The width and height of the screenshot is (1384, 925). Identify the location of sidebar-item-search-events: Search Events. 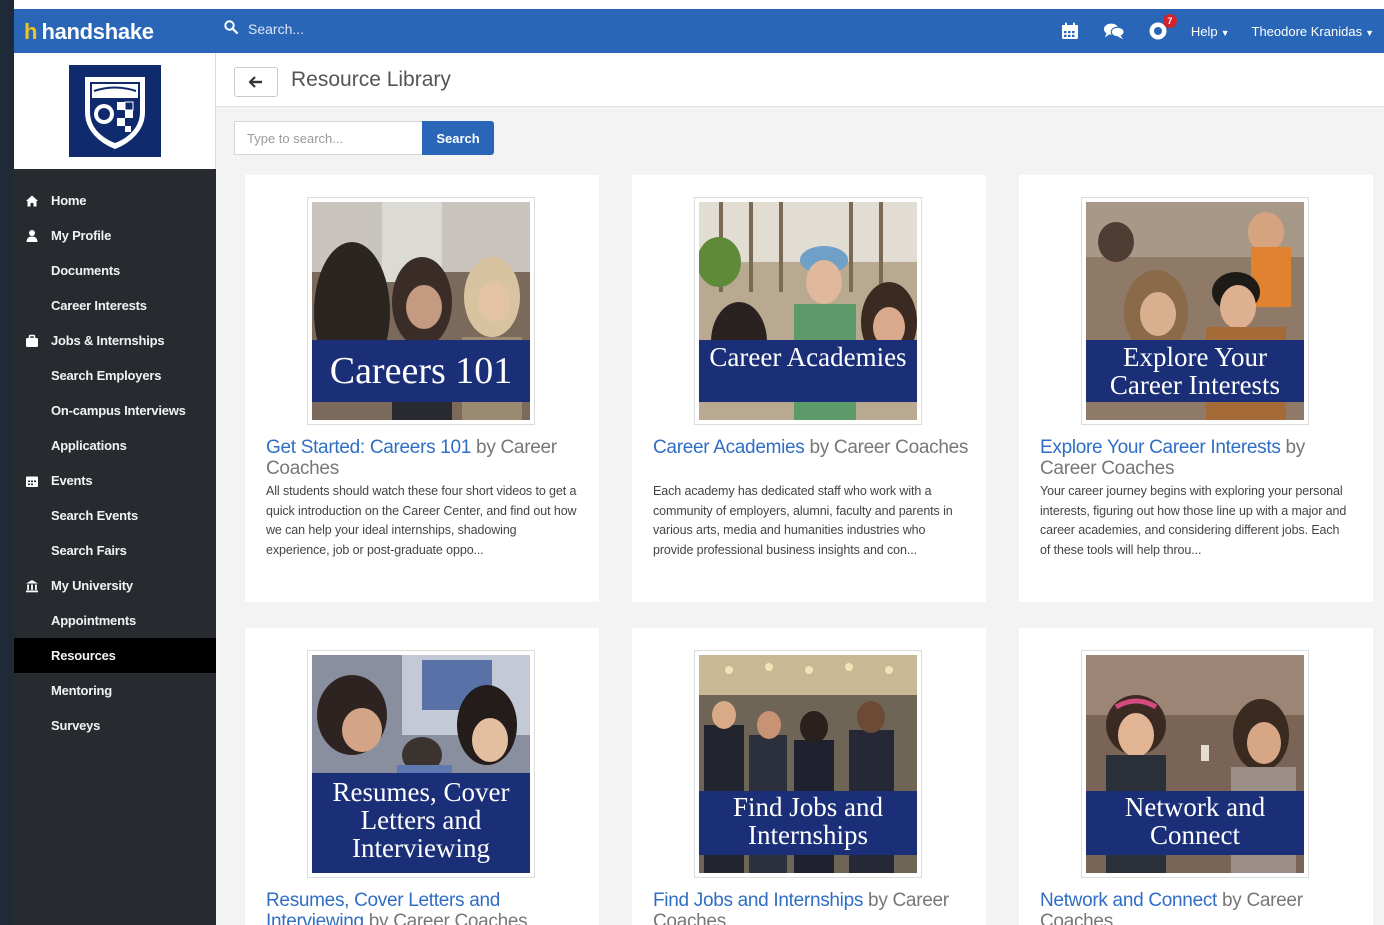
(115, 515).